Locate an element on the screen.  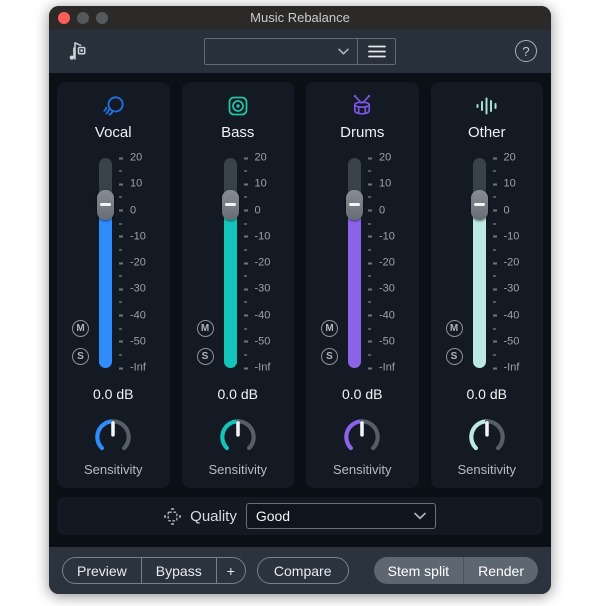
music-rebalance-logo-icon is located at coordinates (75, 51).